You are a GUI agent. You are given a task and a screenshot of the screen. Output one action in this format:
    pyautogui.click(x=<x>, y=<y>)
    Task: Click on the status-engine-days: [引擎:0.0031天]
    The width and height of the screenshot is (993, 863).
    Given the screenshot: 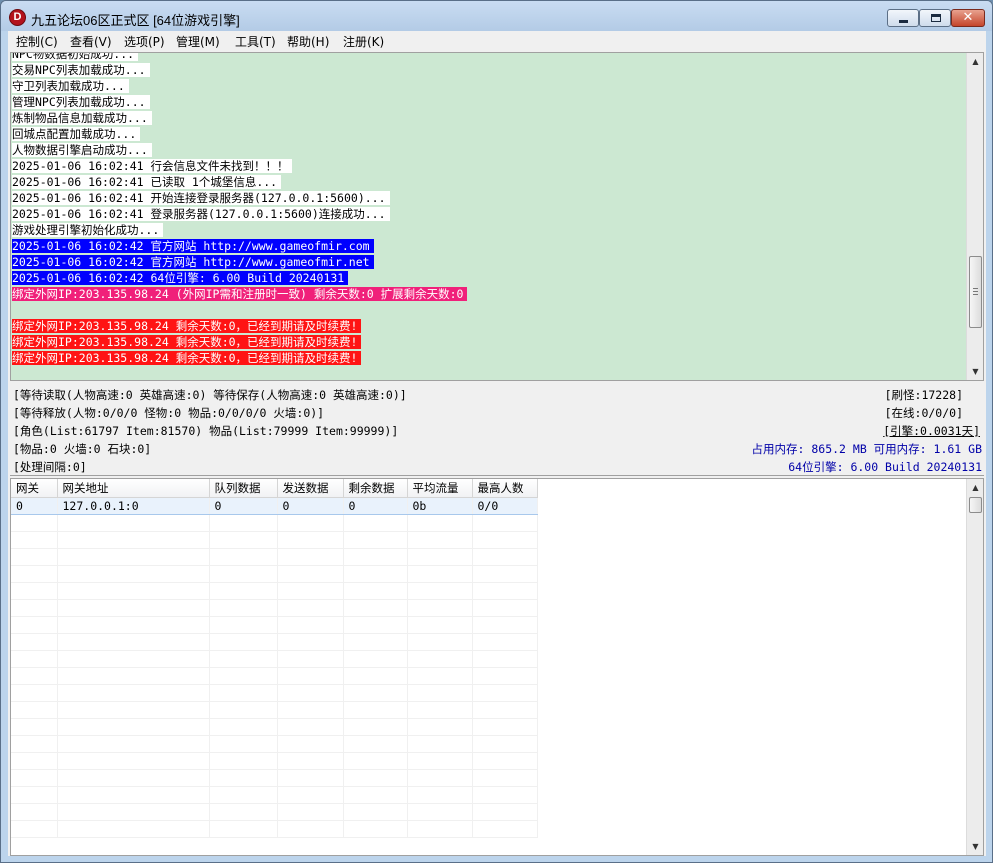 What is the action you would take?
    pyautogui.click(x=931, y=431)
    